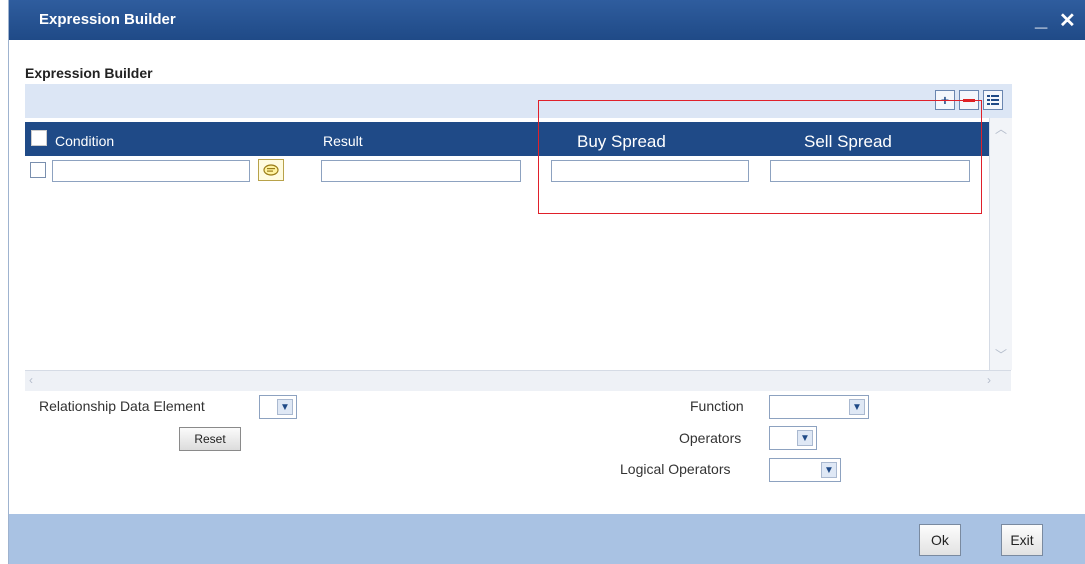  What do you see at coordinates (848, 141) in the screenshot?
I see `column-header-sell-spread: Sell Spread` at bounding box center [848, 141].